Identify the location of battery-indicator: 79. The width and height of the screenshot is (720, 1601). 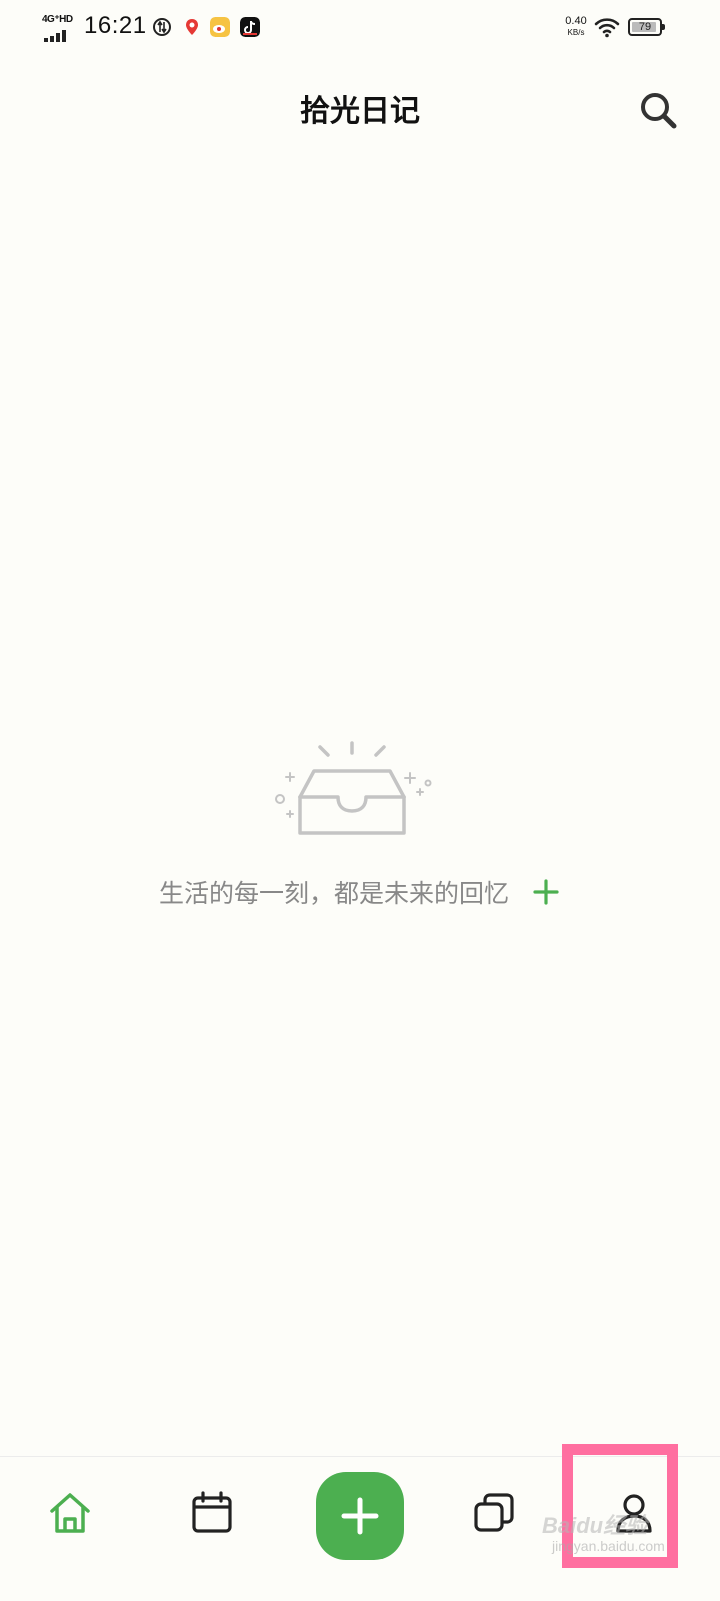
(646, 27).